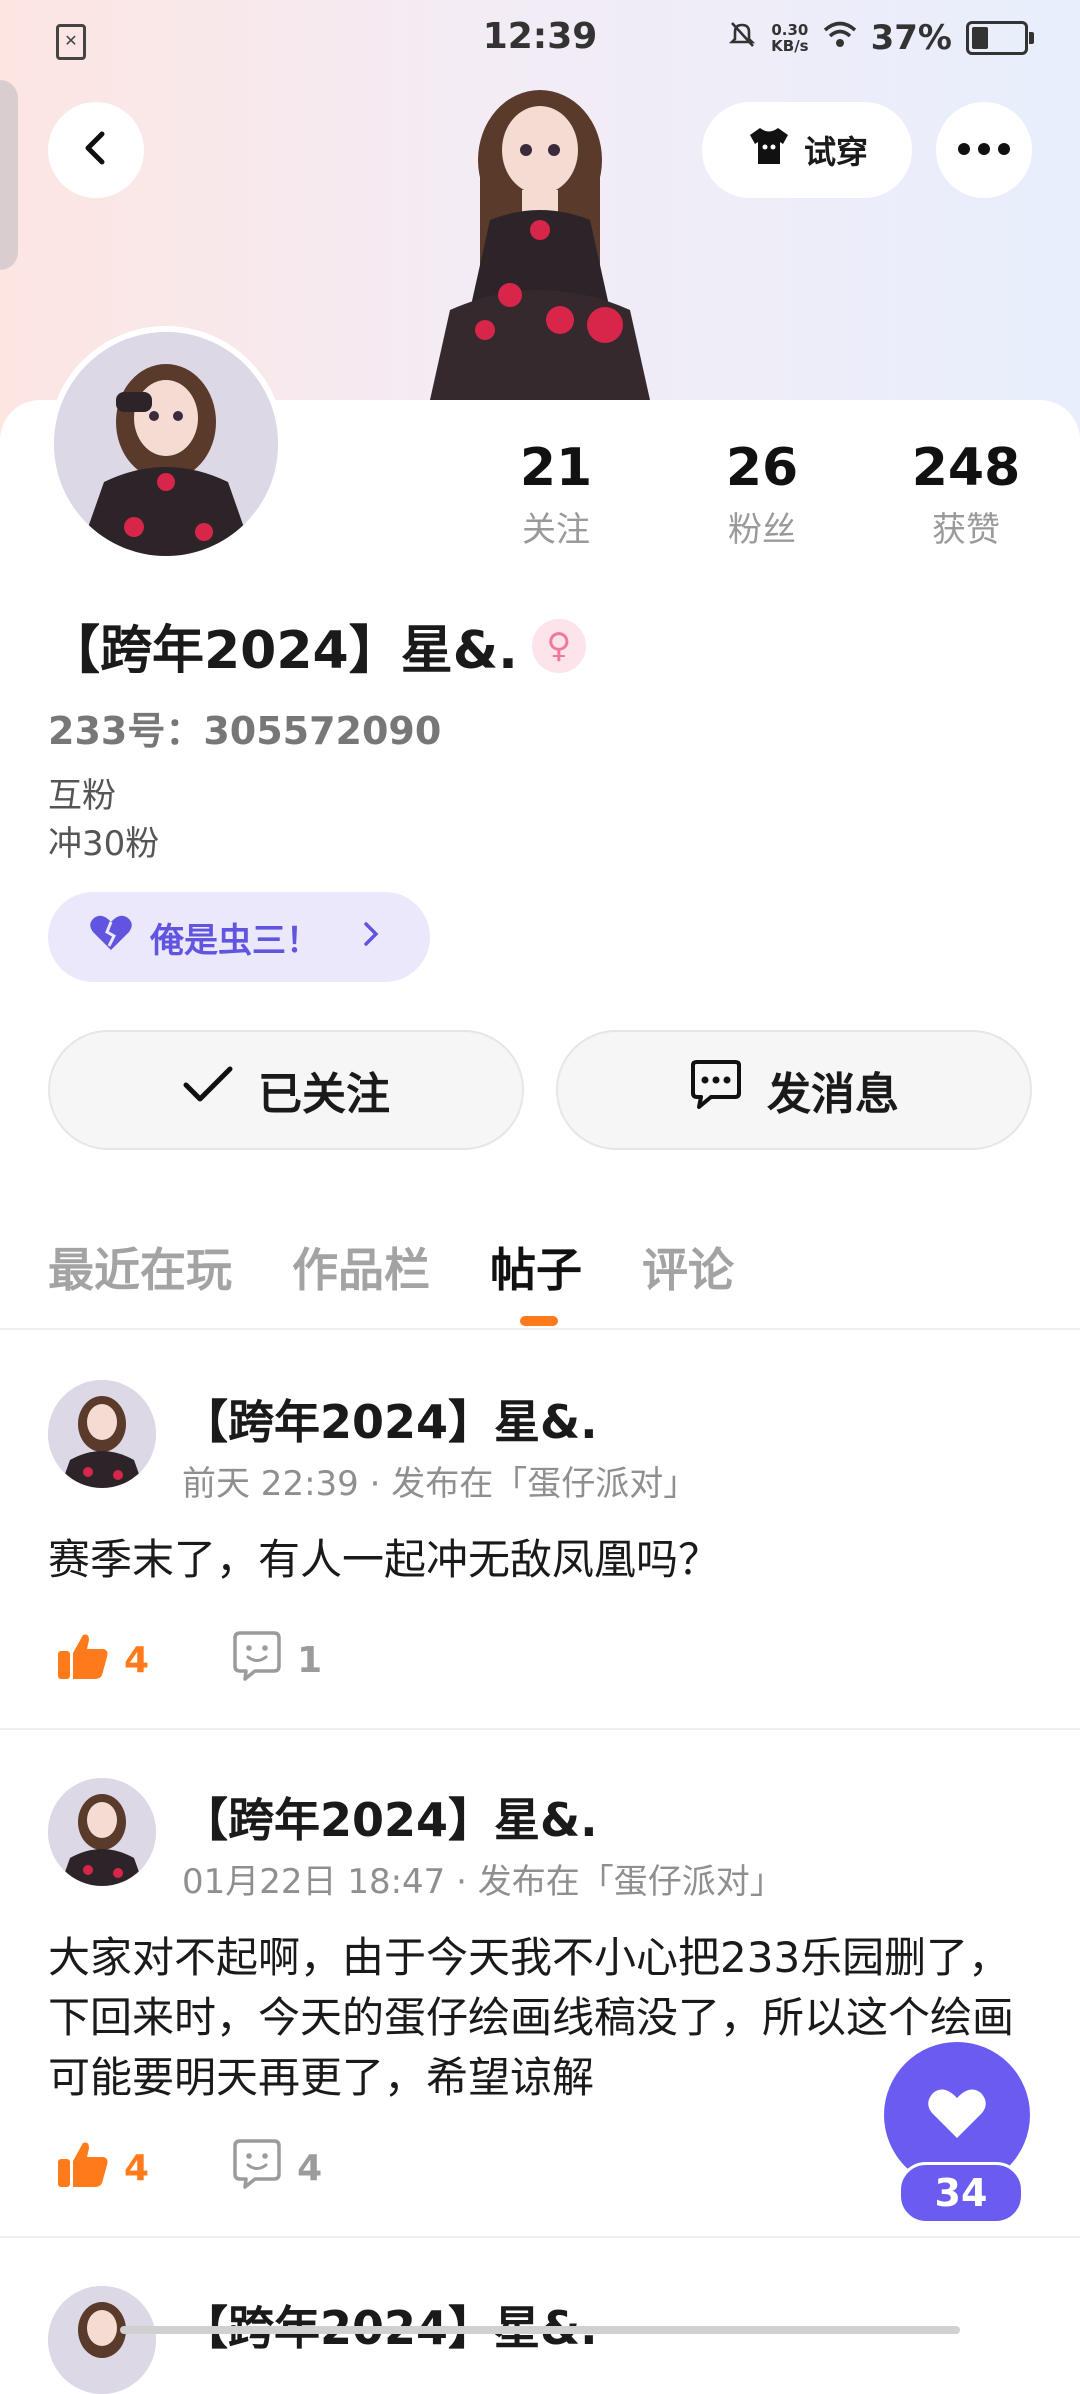 The image size is (1080, 2394). I want to click on battery-percent: 37%, so click(911, 38).